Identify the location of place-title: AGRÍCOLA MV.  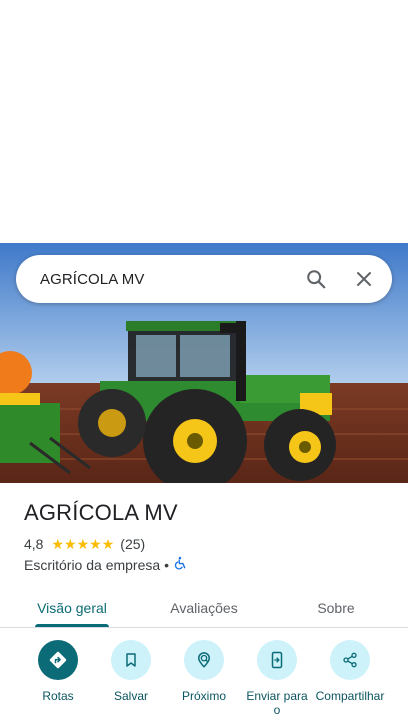
(101, 512).